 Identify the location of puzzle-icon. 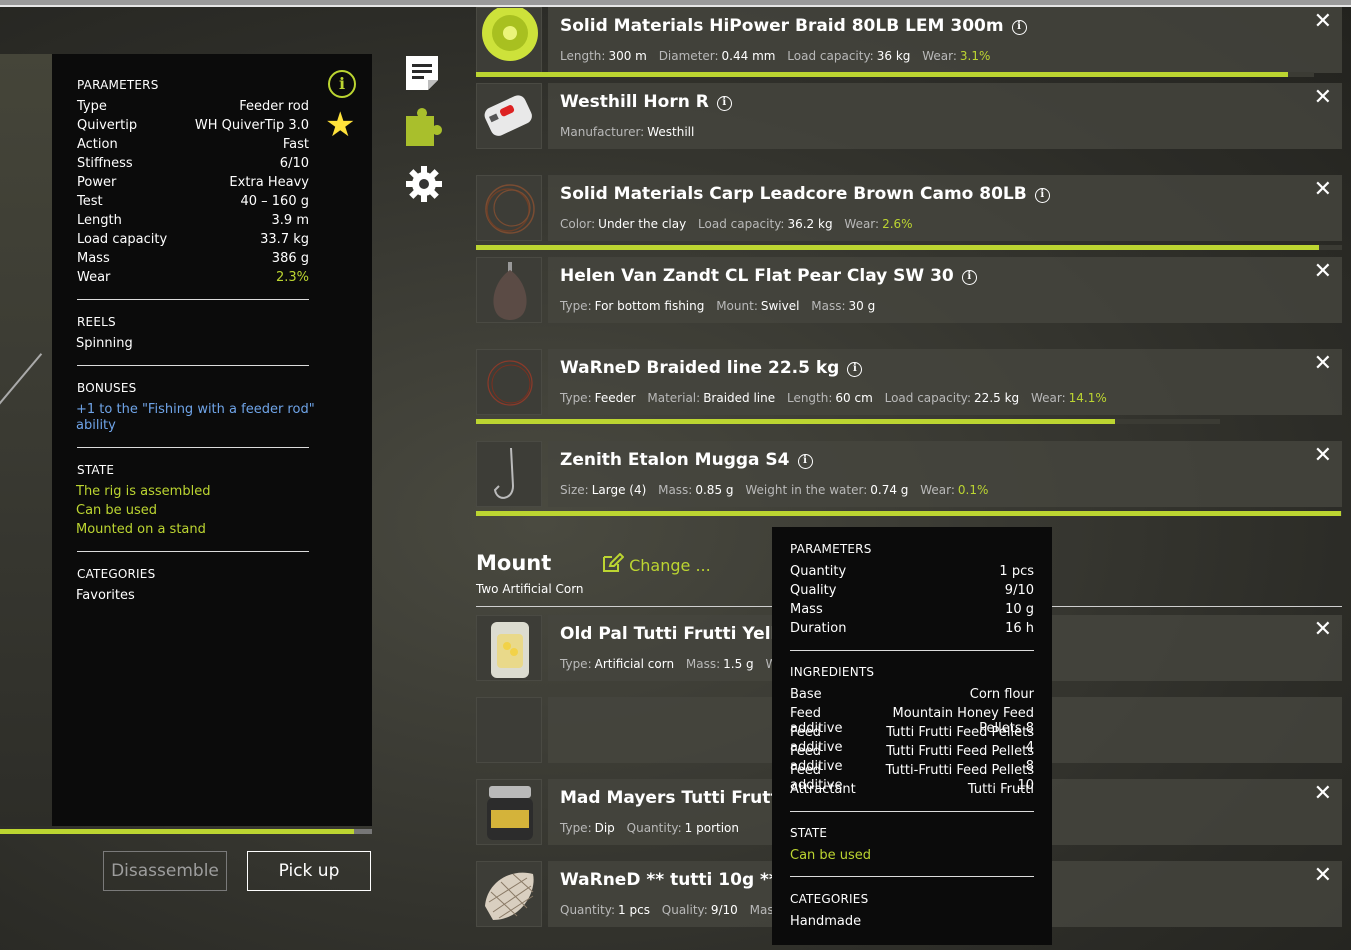
(424, 128).